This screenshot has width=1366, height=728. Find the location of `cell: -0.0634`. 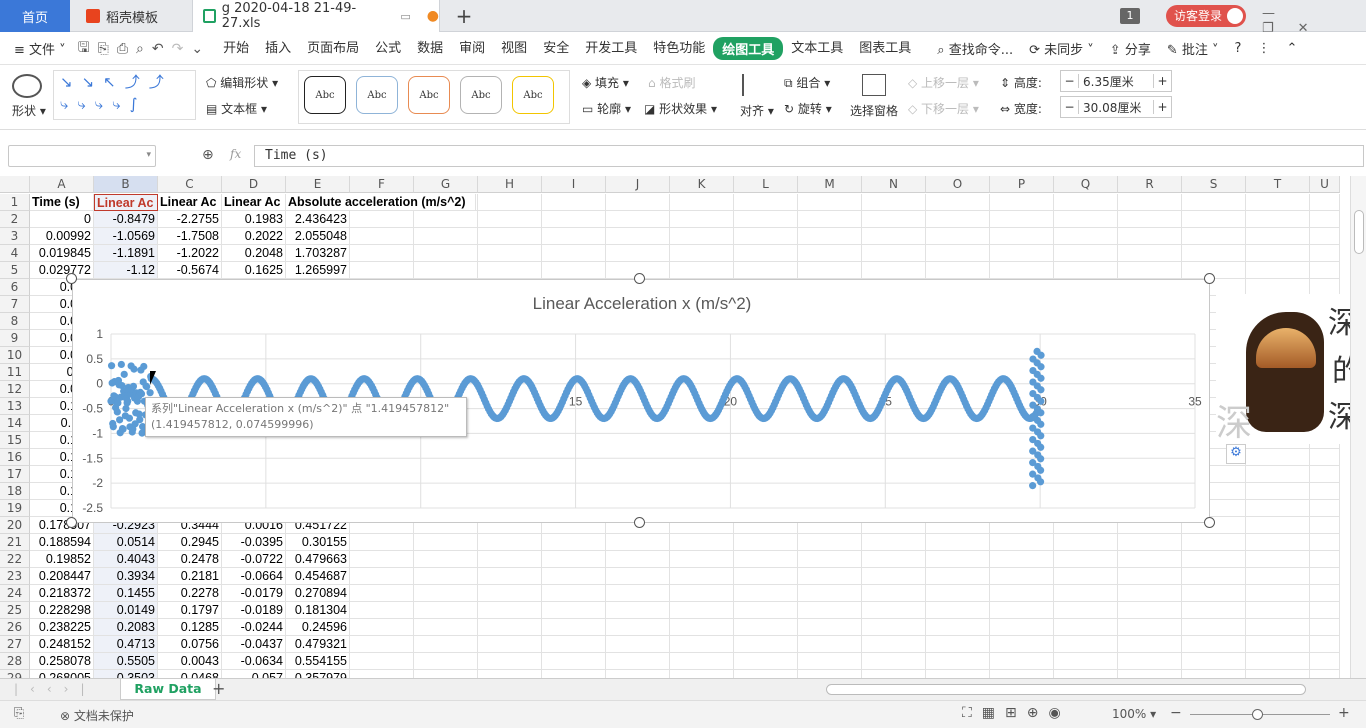

cell: -0.0634 is located at coordinates (254, 661).